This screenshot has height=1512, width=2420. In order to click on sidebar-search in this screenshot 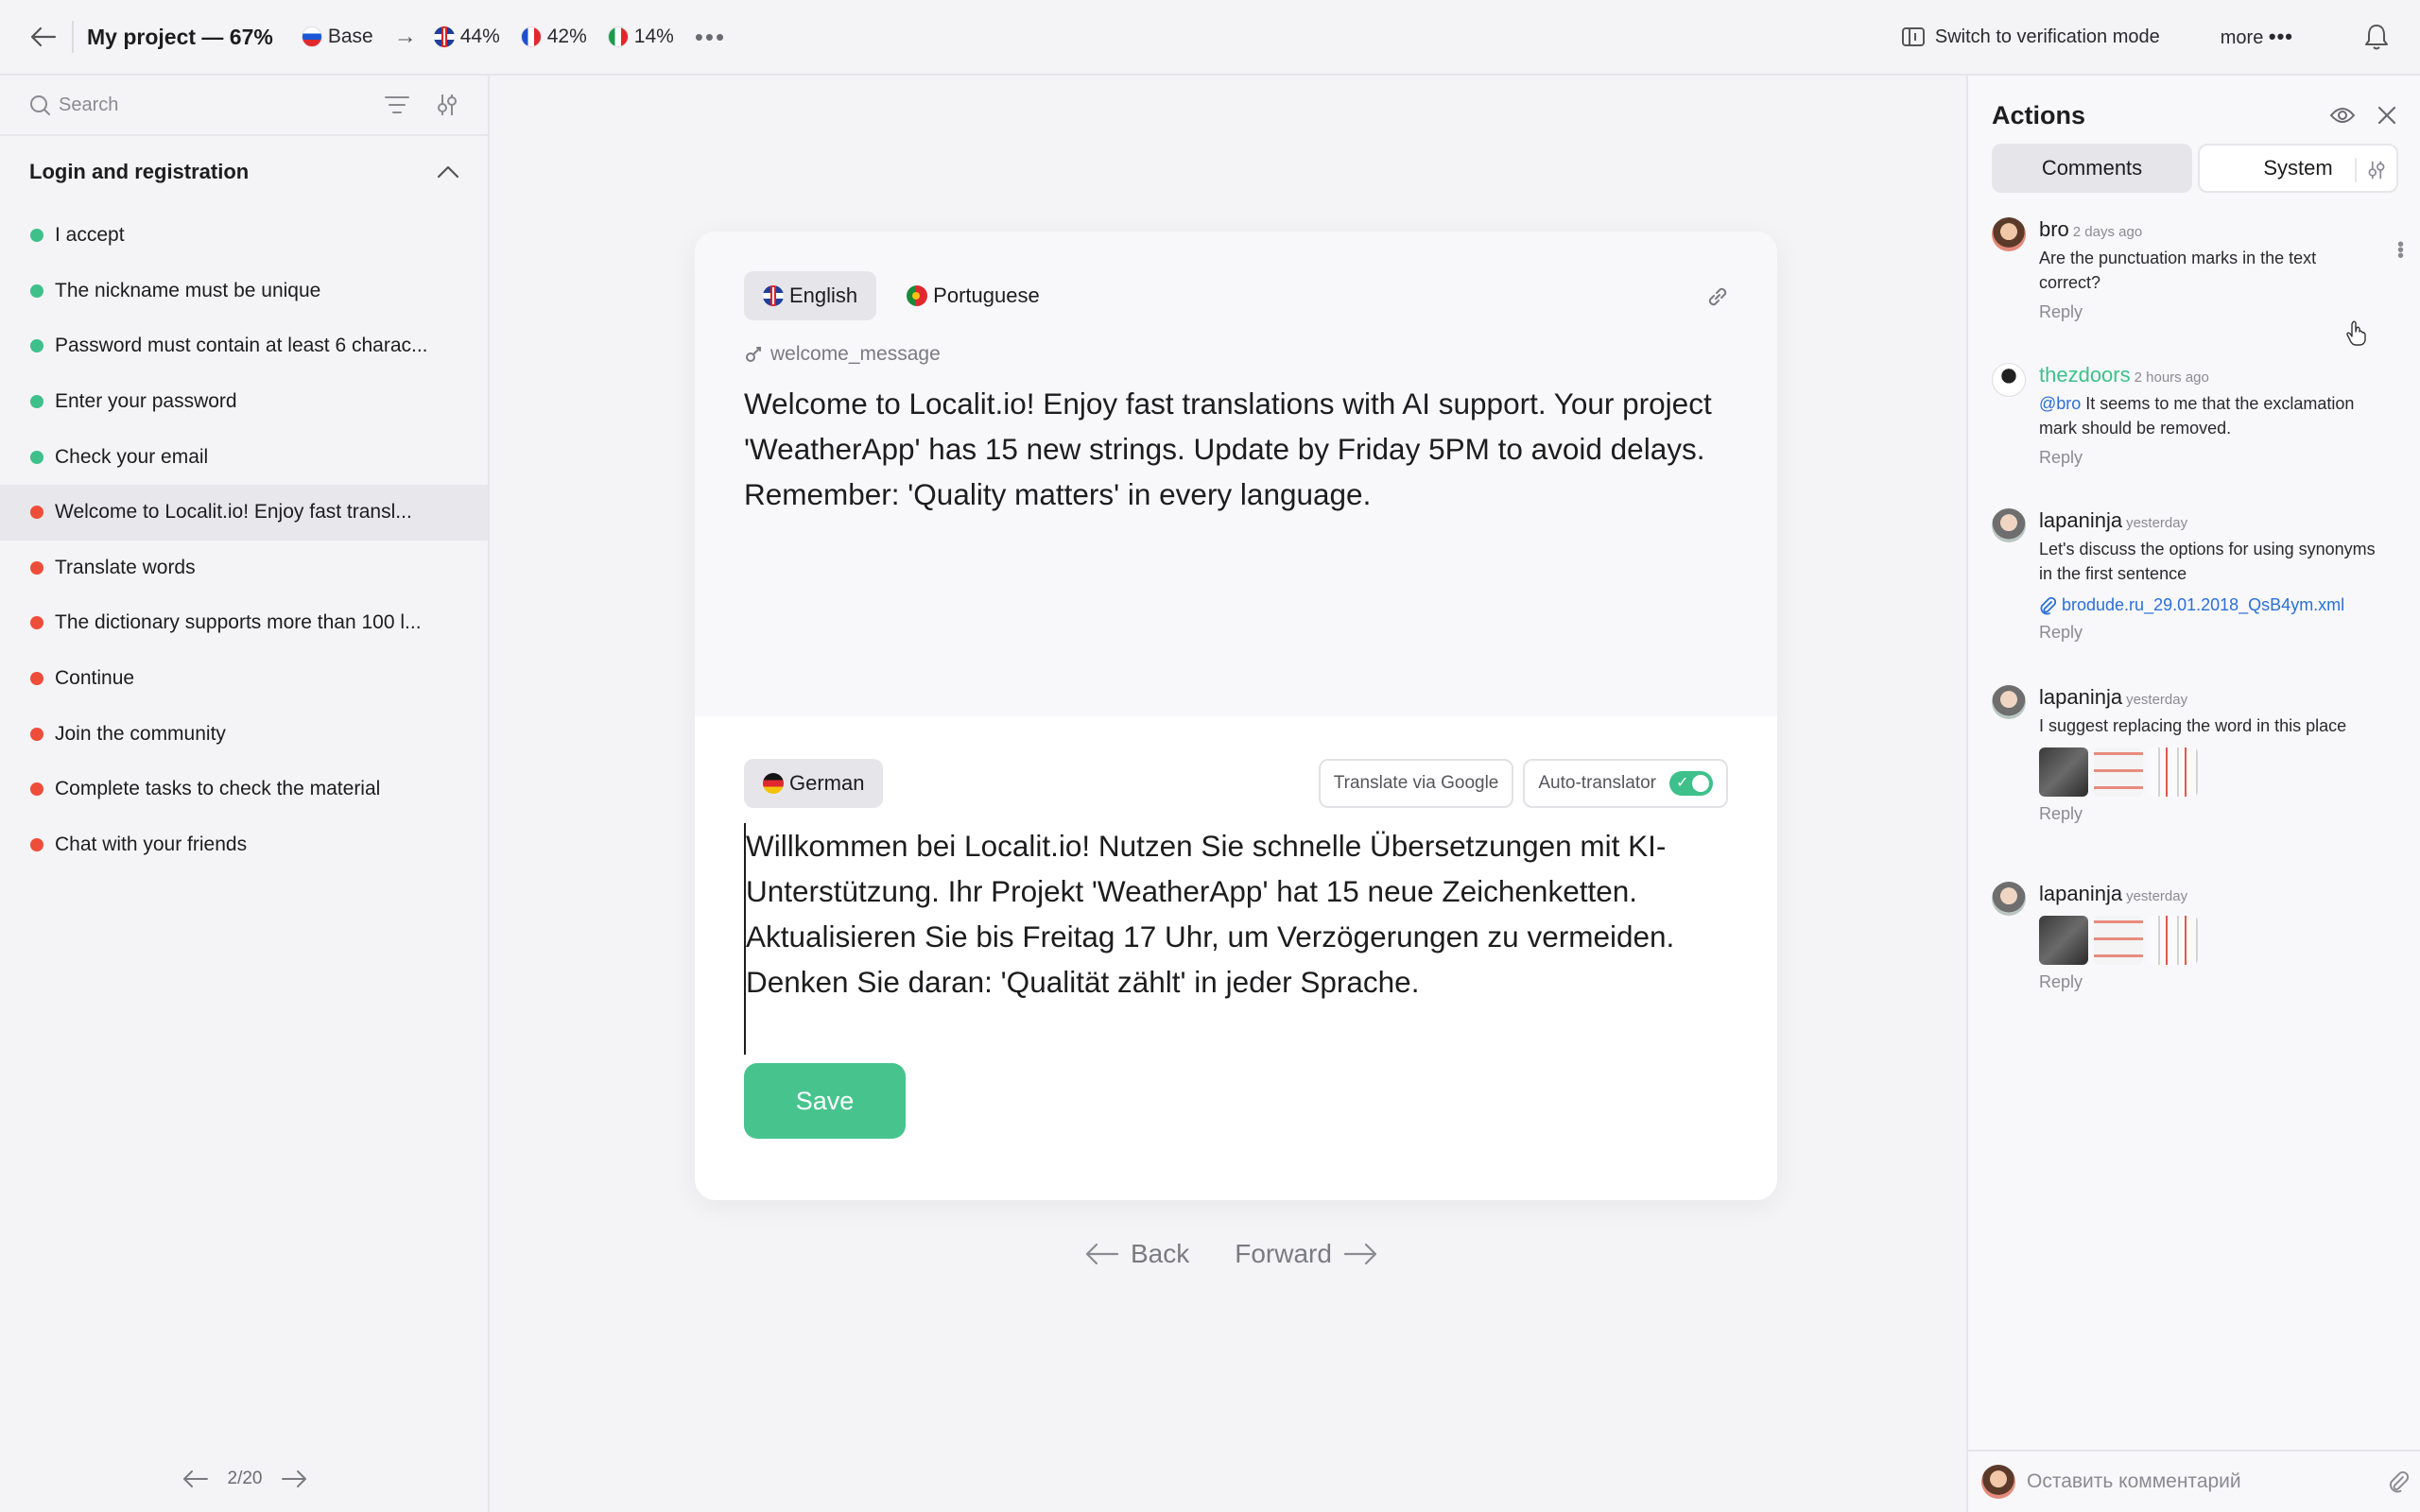, I will do `click(244, 106)`.